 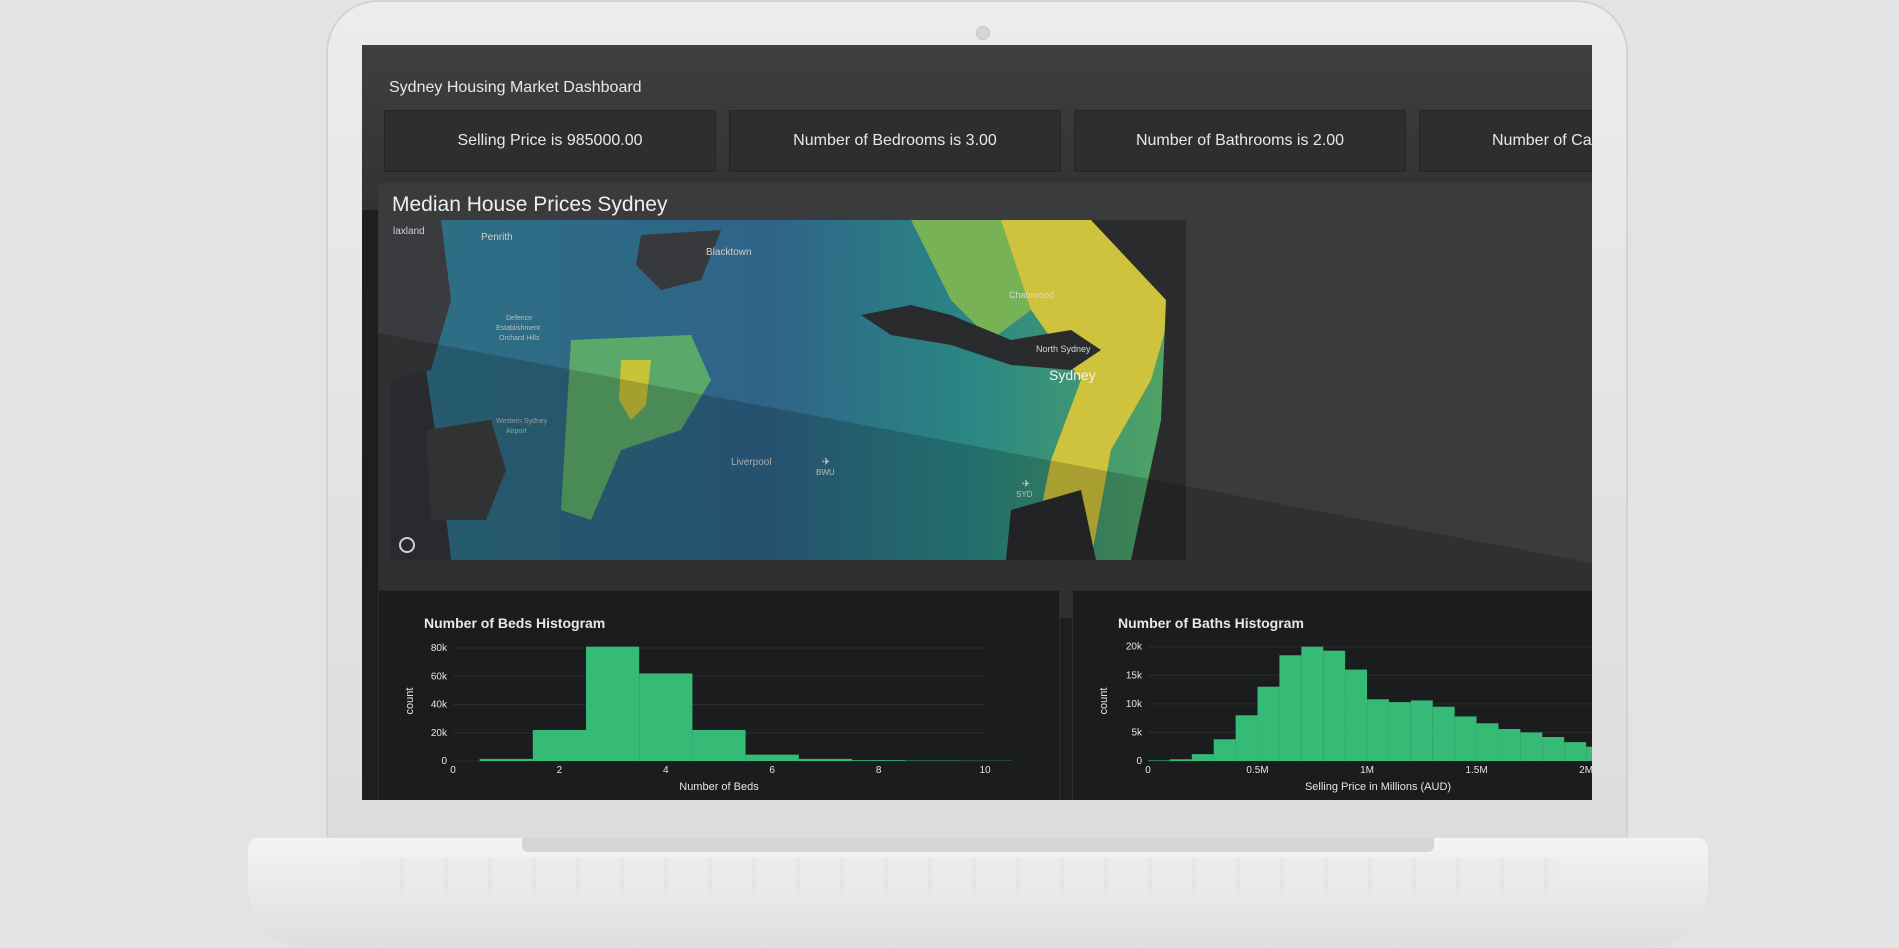 What do you see at coordinates (522, 421) in the screenshot?
I see `map-label-western-sydney: Western Sydney` at bounding box center [522, 421].